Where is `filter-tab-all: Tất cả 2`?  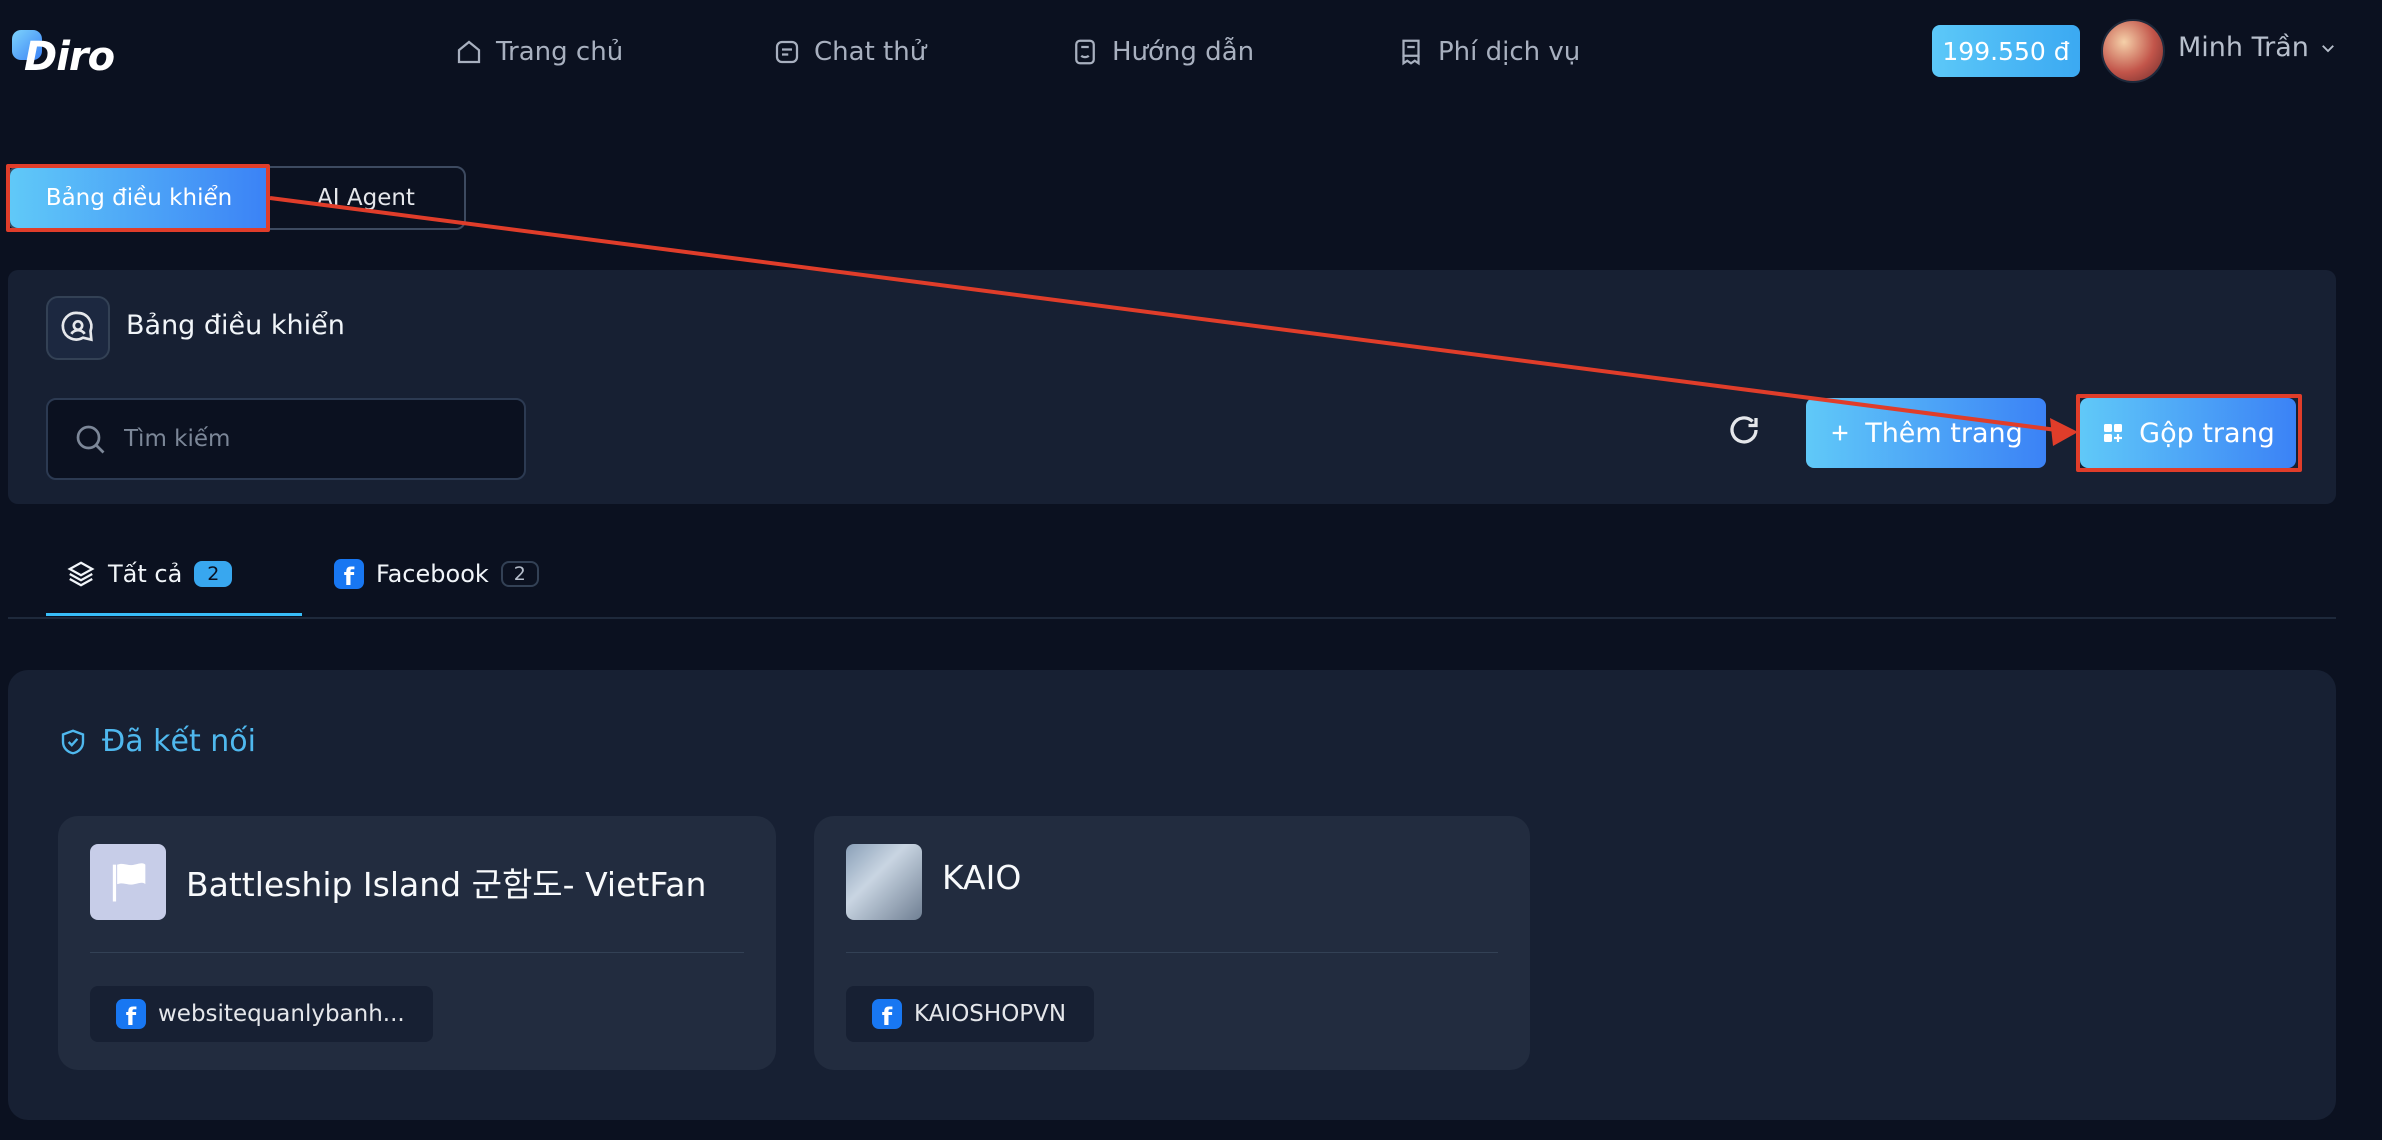
filter-tab-all: Tất cả 2 is located at coordinates (149, 574).